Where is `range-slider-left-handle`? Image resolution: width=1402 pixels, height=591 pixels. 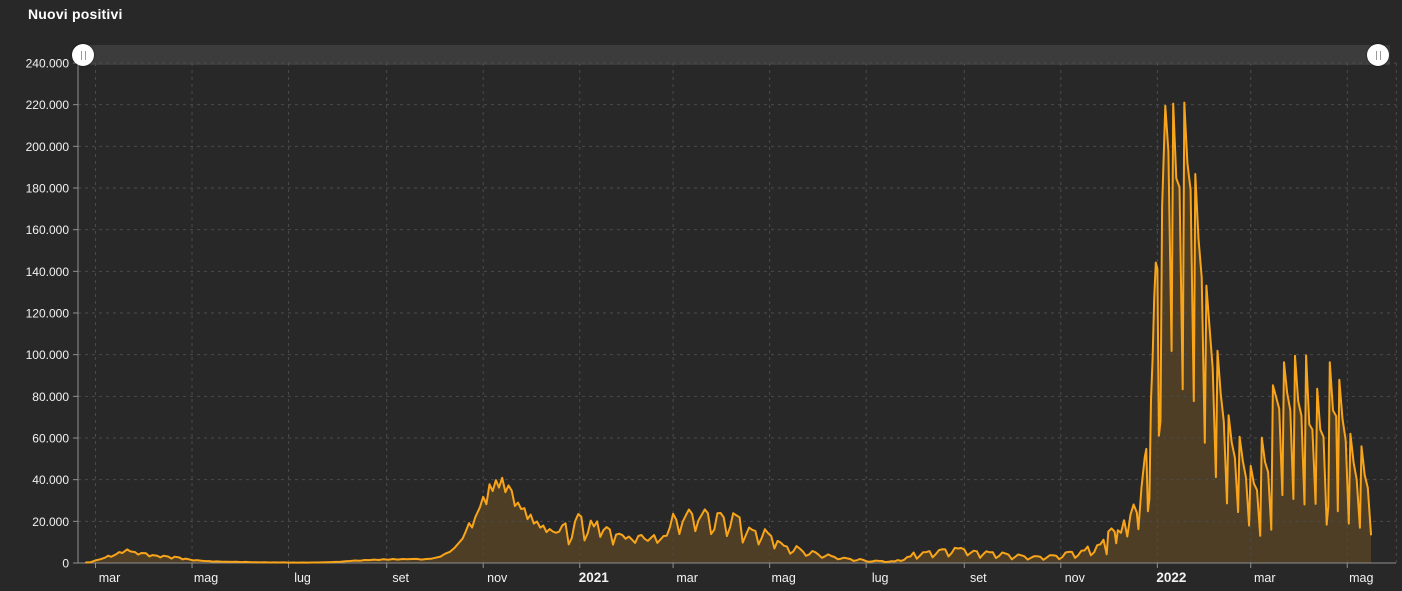 range-slider-left-handle is located at coordinates (83, 55).